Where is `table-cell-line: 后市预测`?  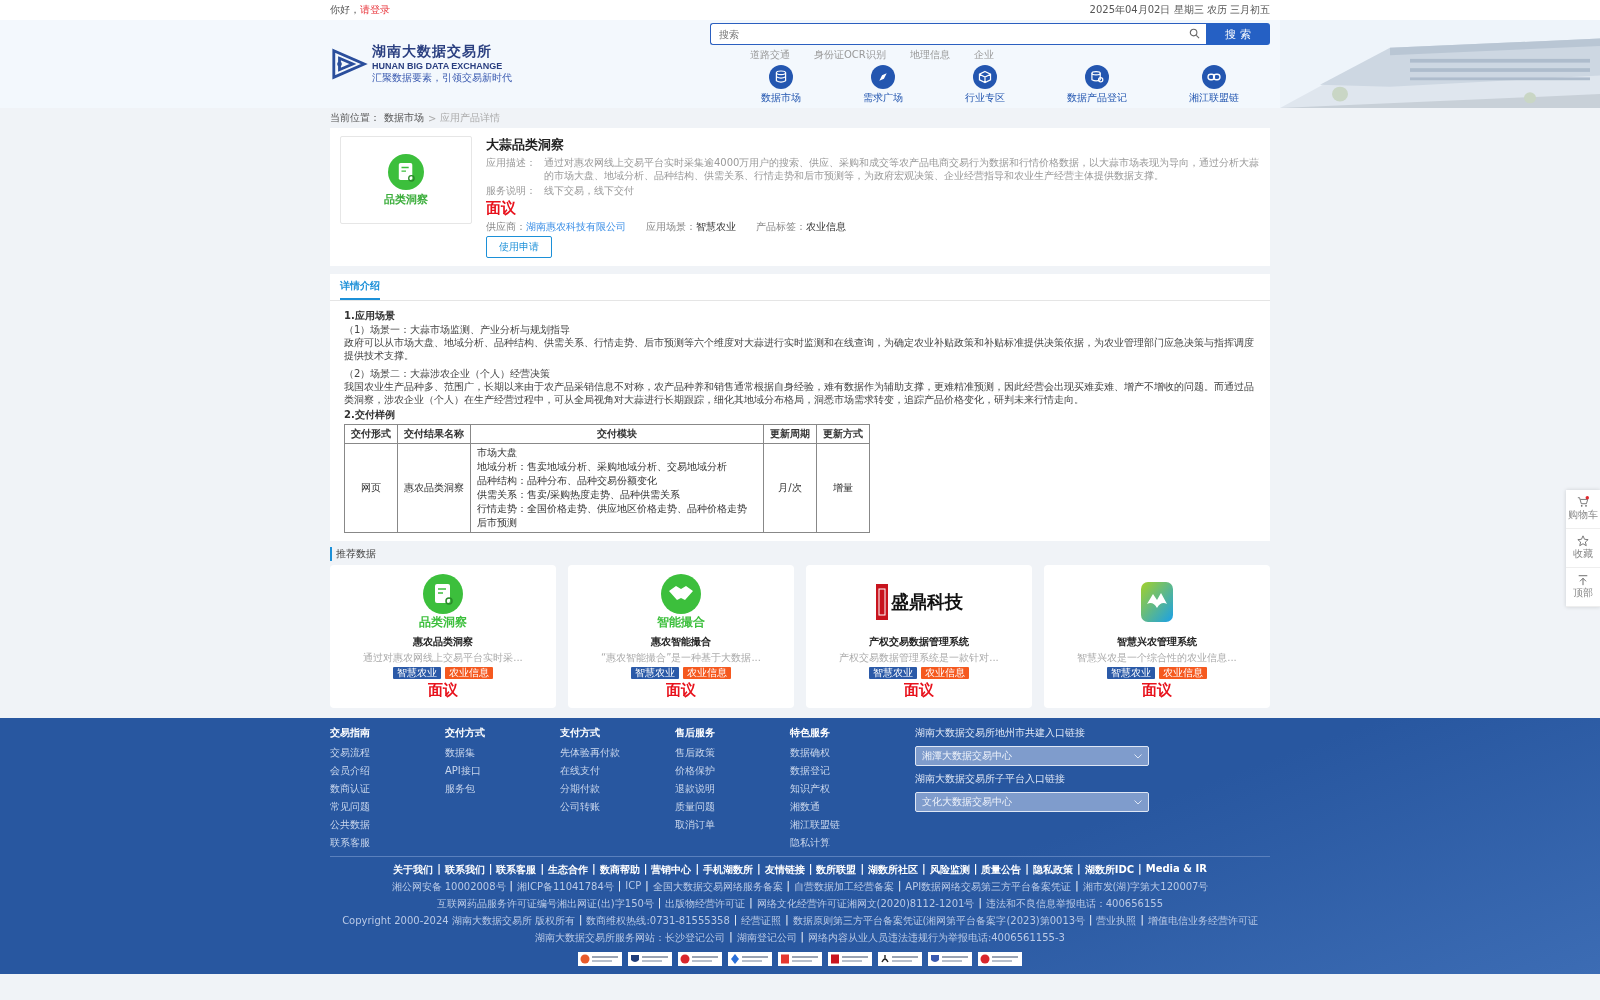 table-cell-line: 后市预测 is located at coordinates (497, 523).